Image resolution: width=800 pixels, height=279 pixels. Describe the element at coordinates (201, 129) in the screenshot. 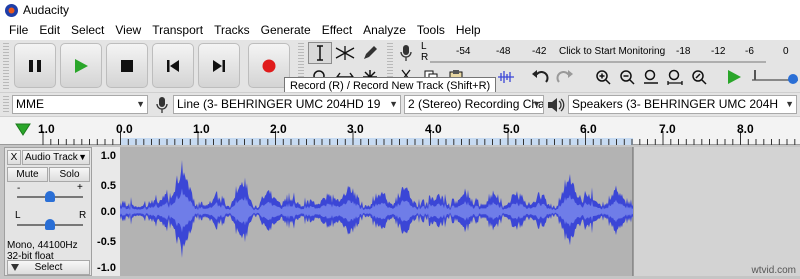

I see `timeline-tick-label: 1.0` at that location.